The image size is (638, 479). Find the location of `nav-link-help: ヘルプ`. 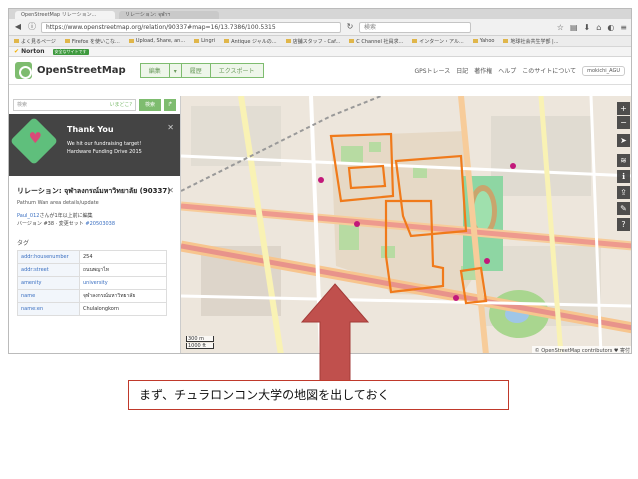

nav-link-help: ヘルプ is located at coordinates (507, 70).